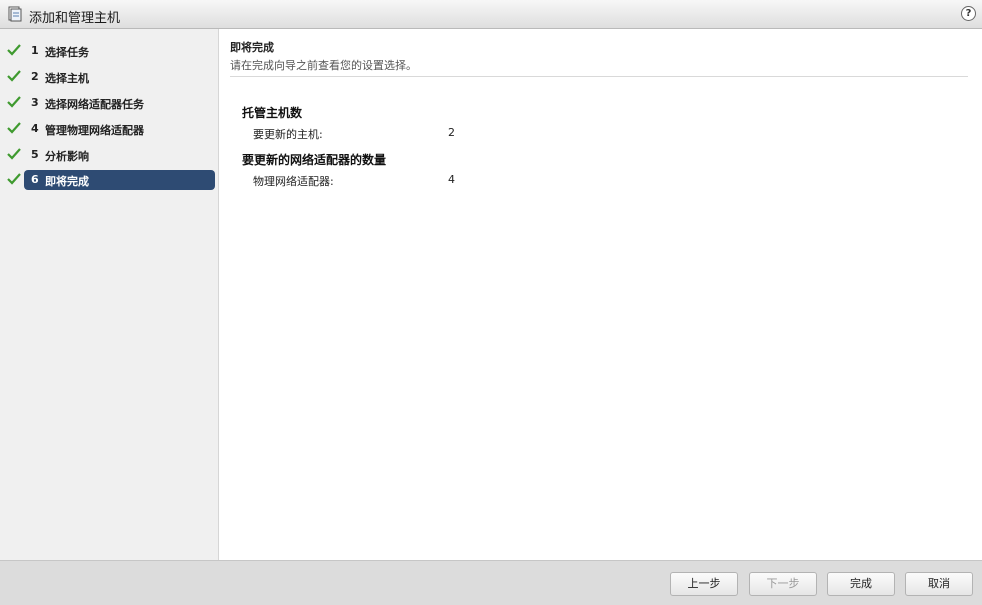 The height and width of the screenshot is (605, 982). What do you see at coordinates (293, 181) in the screenshot?
I see `summary-label-physical-adapters: 物理网络适配器:` at bounding box center [293, 181].